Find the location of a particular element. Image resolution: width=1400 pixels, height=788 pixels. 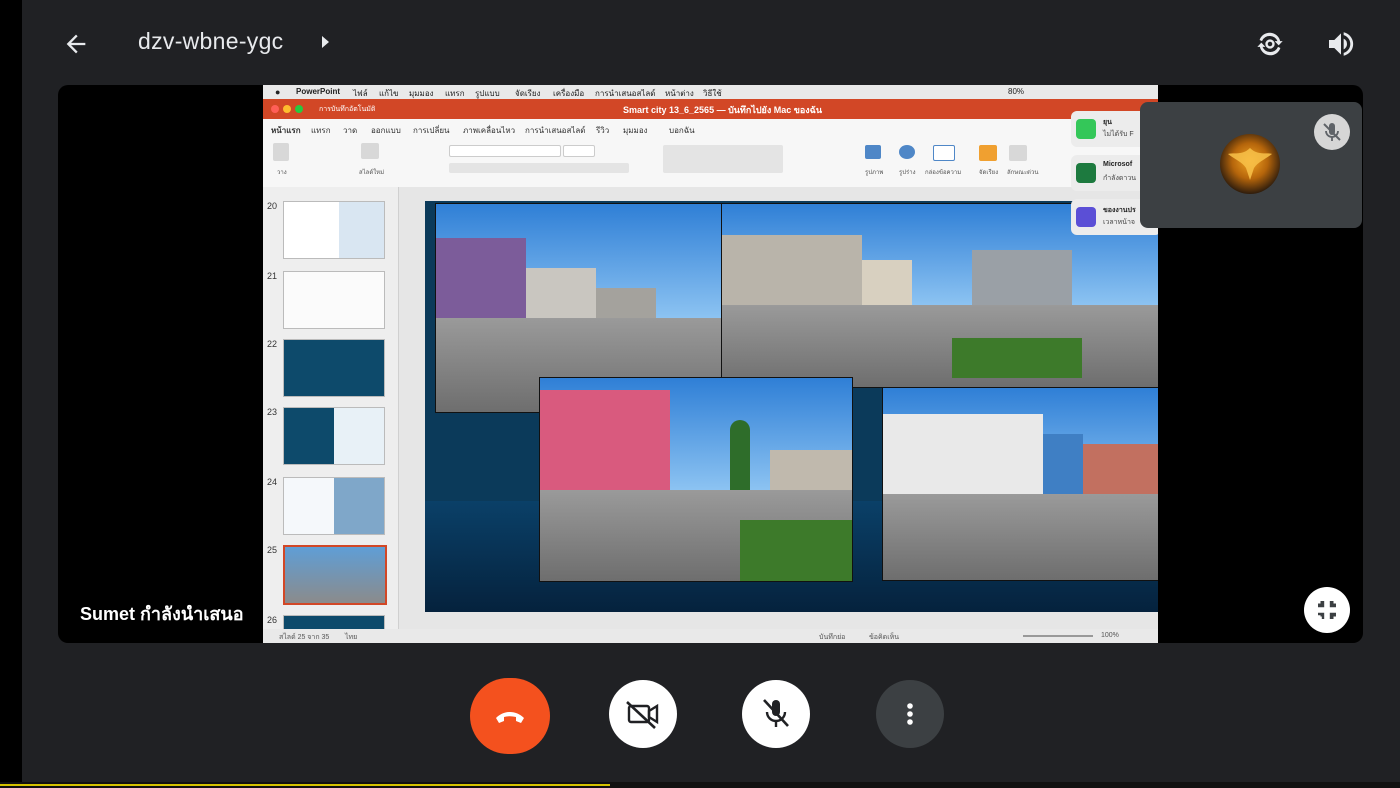

end-call-button is located at coordinates (510, 716).